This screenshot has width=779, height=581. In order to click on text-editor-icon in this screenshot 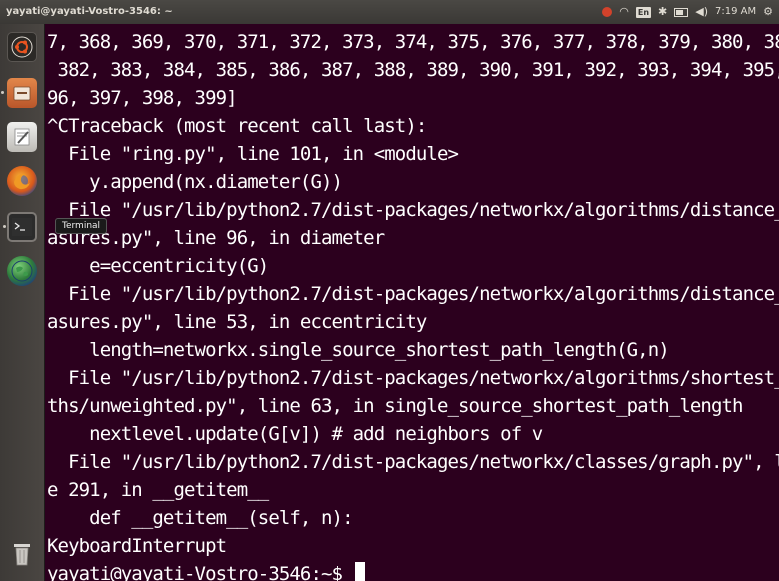, I will do `click(22, 137)`.